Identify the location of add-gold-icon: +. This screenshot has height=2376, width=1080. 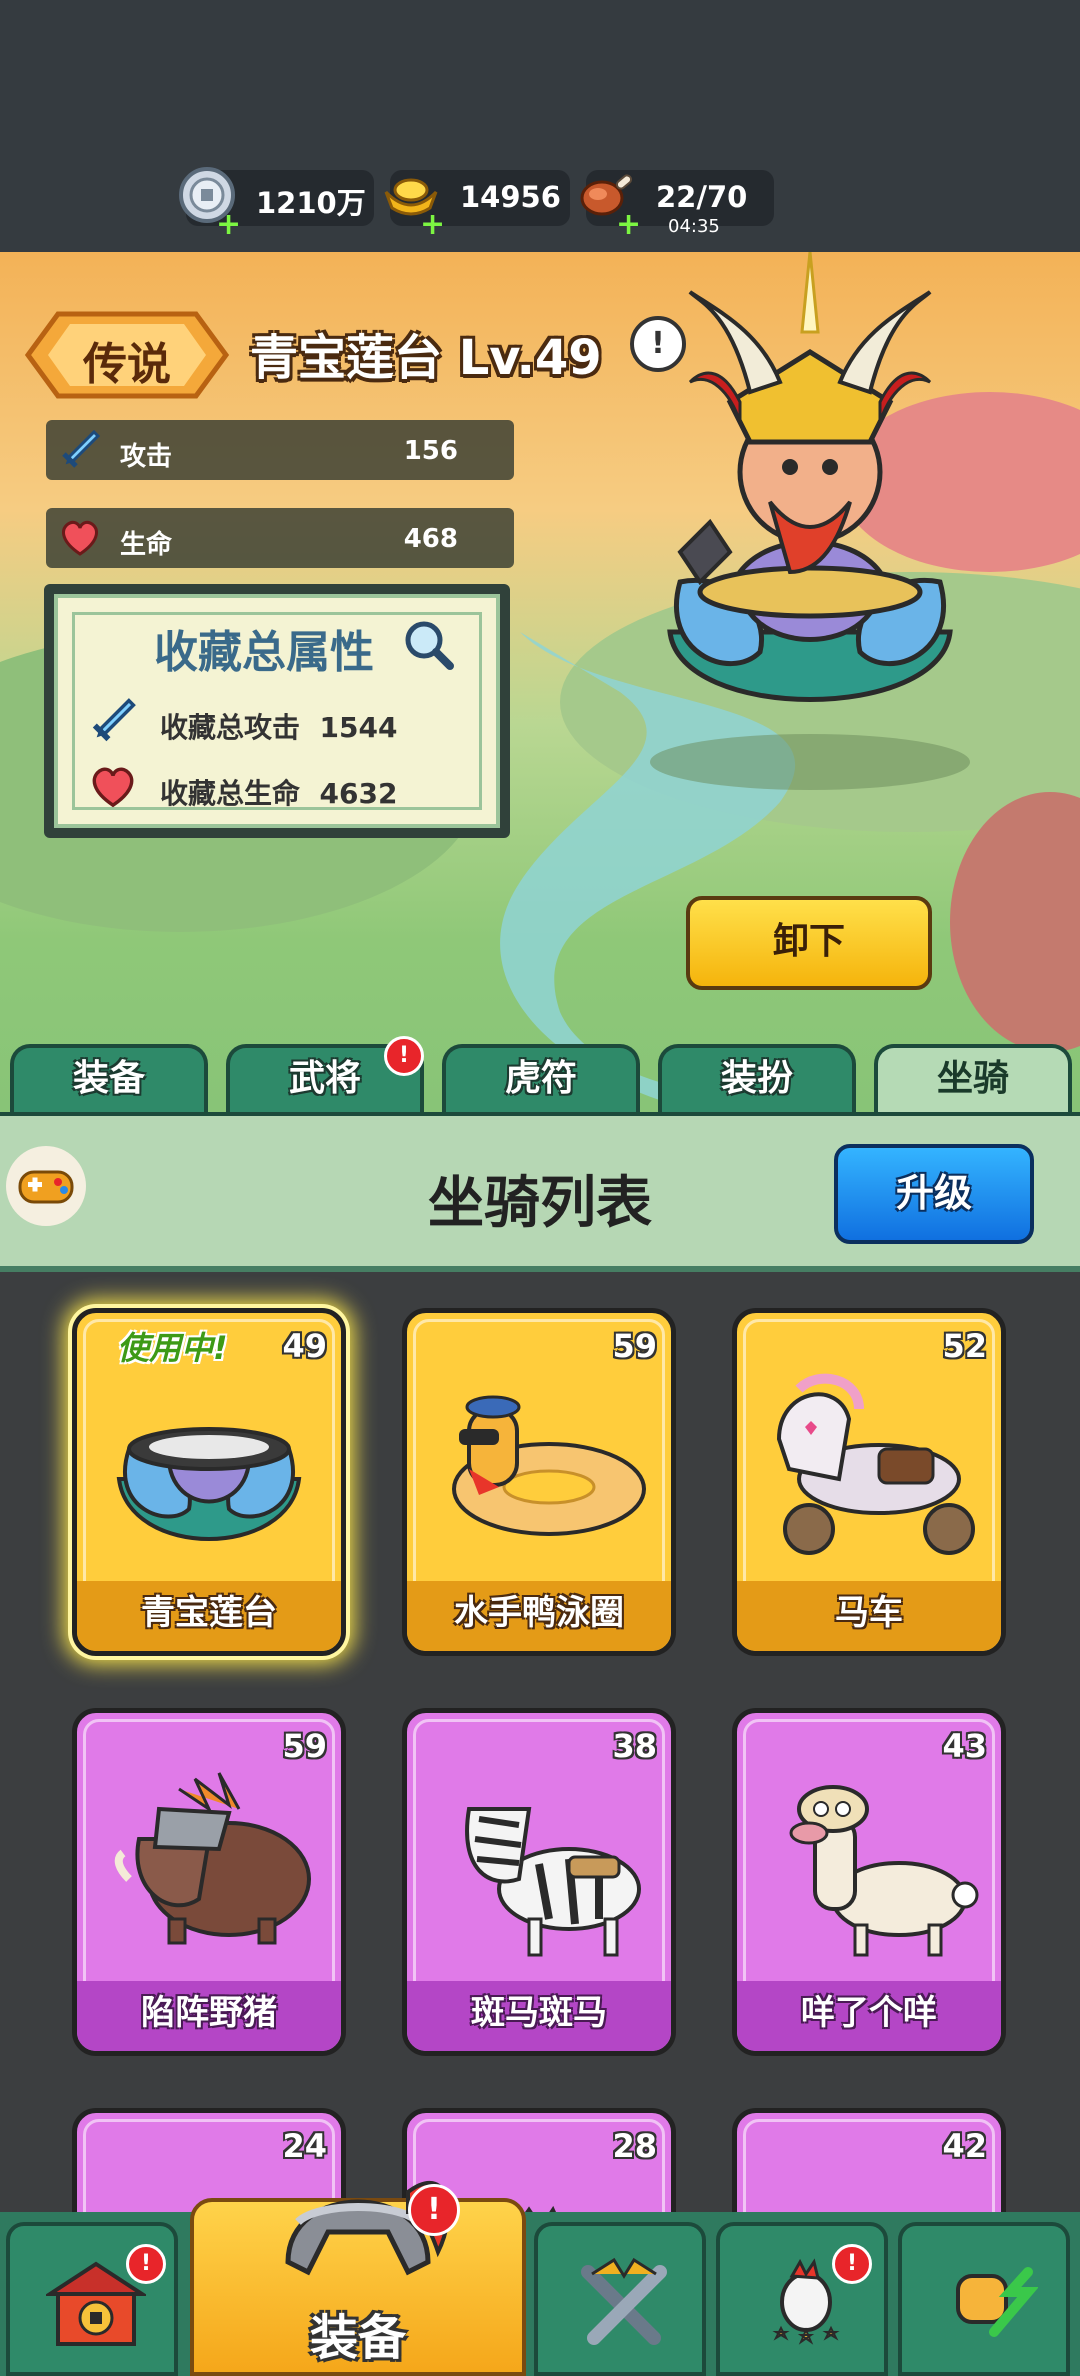
(432, 225).